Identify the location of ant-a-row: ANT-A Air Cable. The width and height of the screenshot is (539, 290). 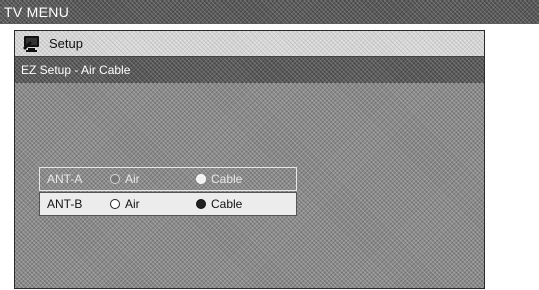
(168, 179).